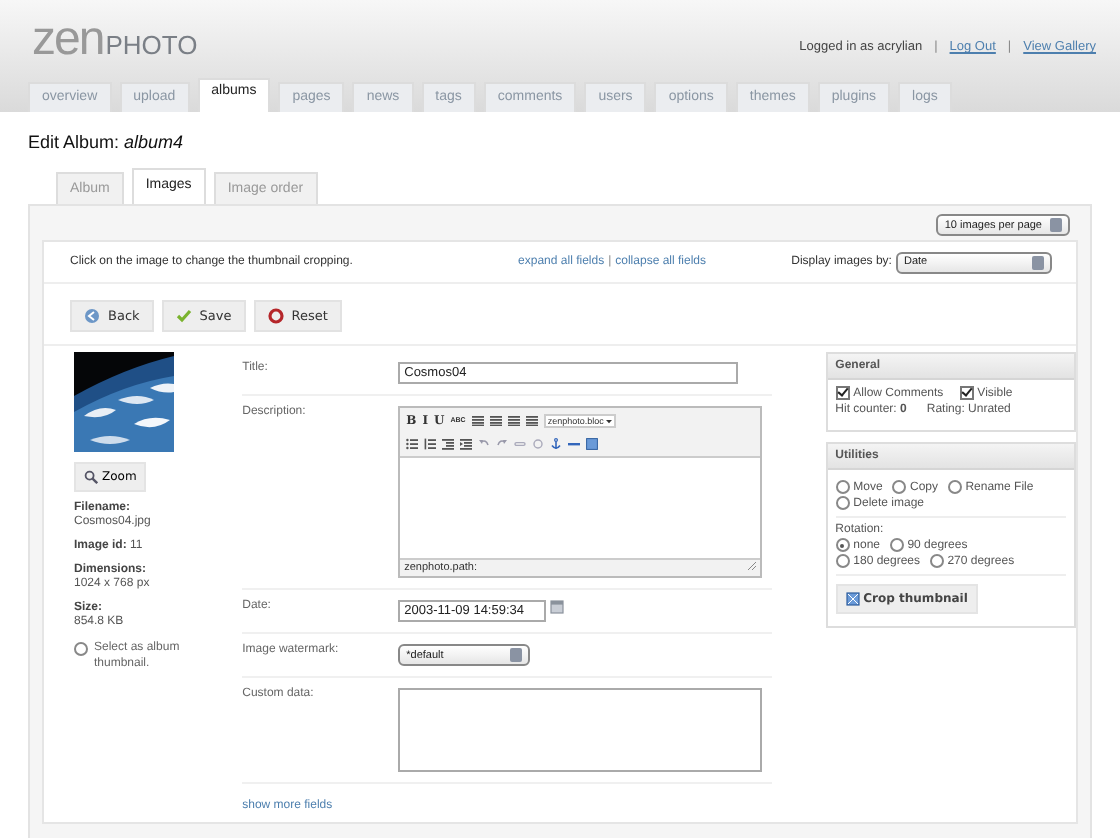 The width and height of the screenshot is (1120, 838). Describe the element at coordinates (608, 420) in the screenshot. I see `caret-icon` at that location.